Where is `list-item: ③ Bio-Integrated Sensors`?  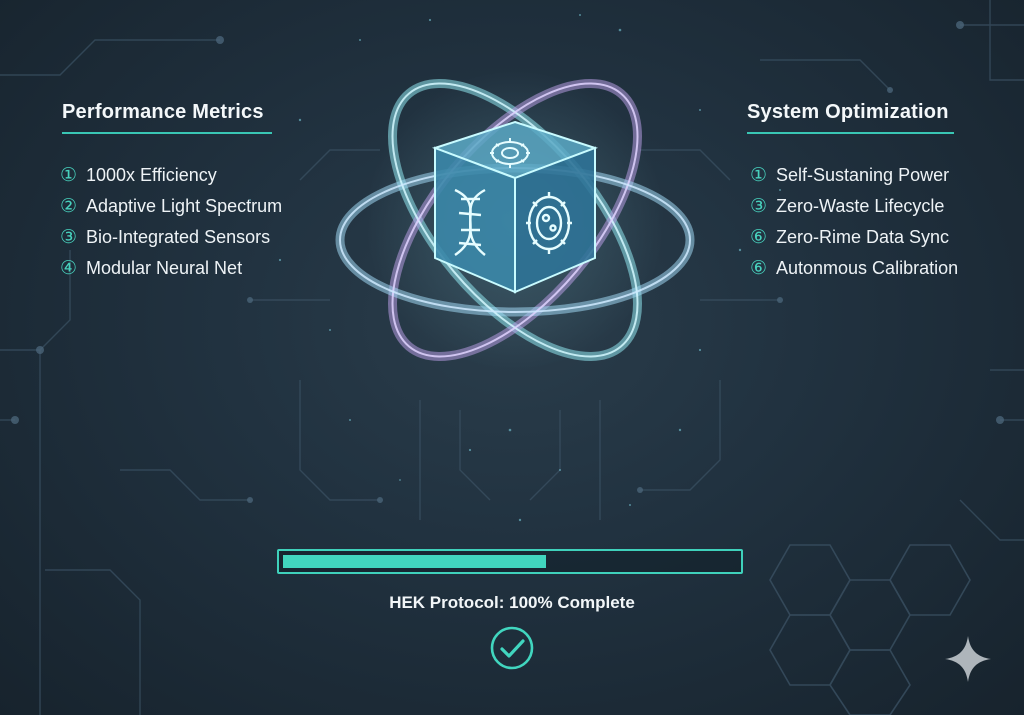
list-item: ③ Bio-Integrated Sensors is located at coordinates (171, 237).